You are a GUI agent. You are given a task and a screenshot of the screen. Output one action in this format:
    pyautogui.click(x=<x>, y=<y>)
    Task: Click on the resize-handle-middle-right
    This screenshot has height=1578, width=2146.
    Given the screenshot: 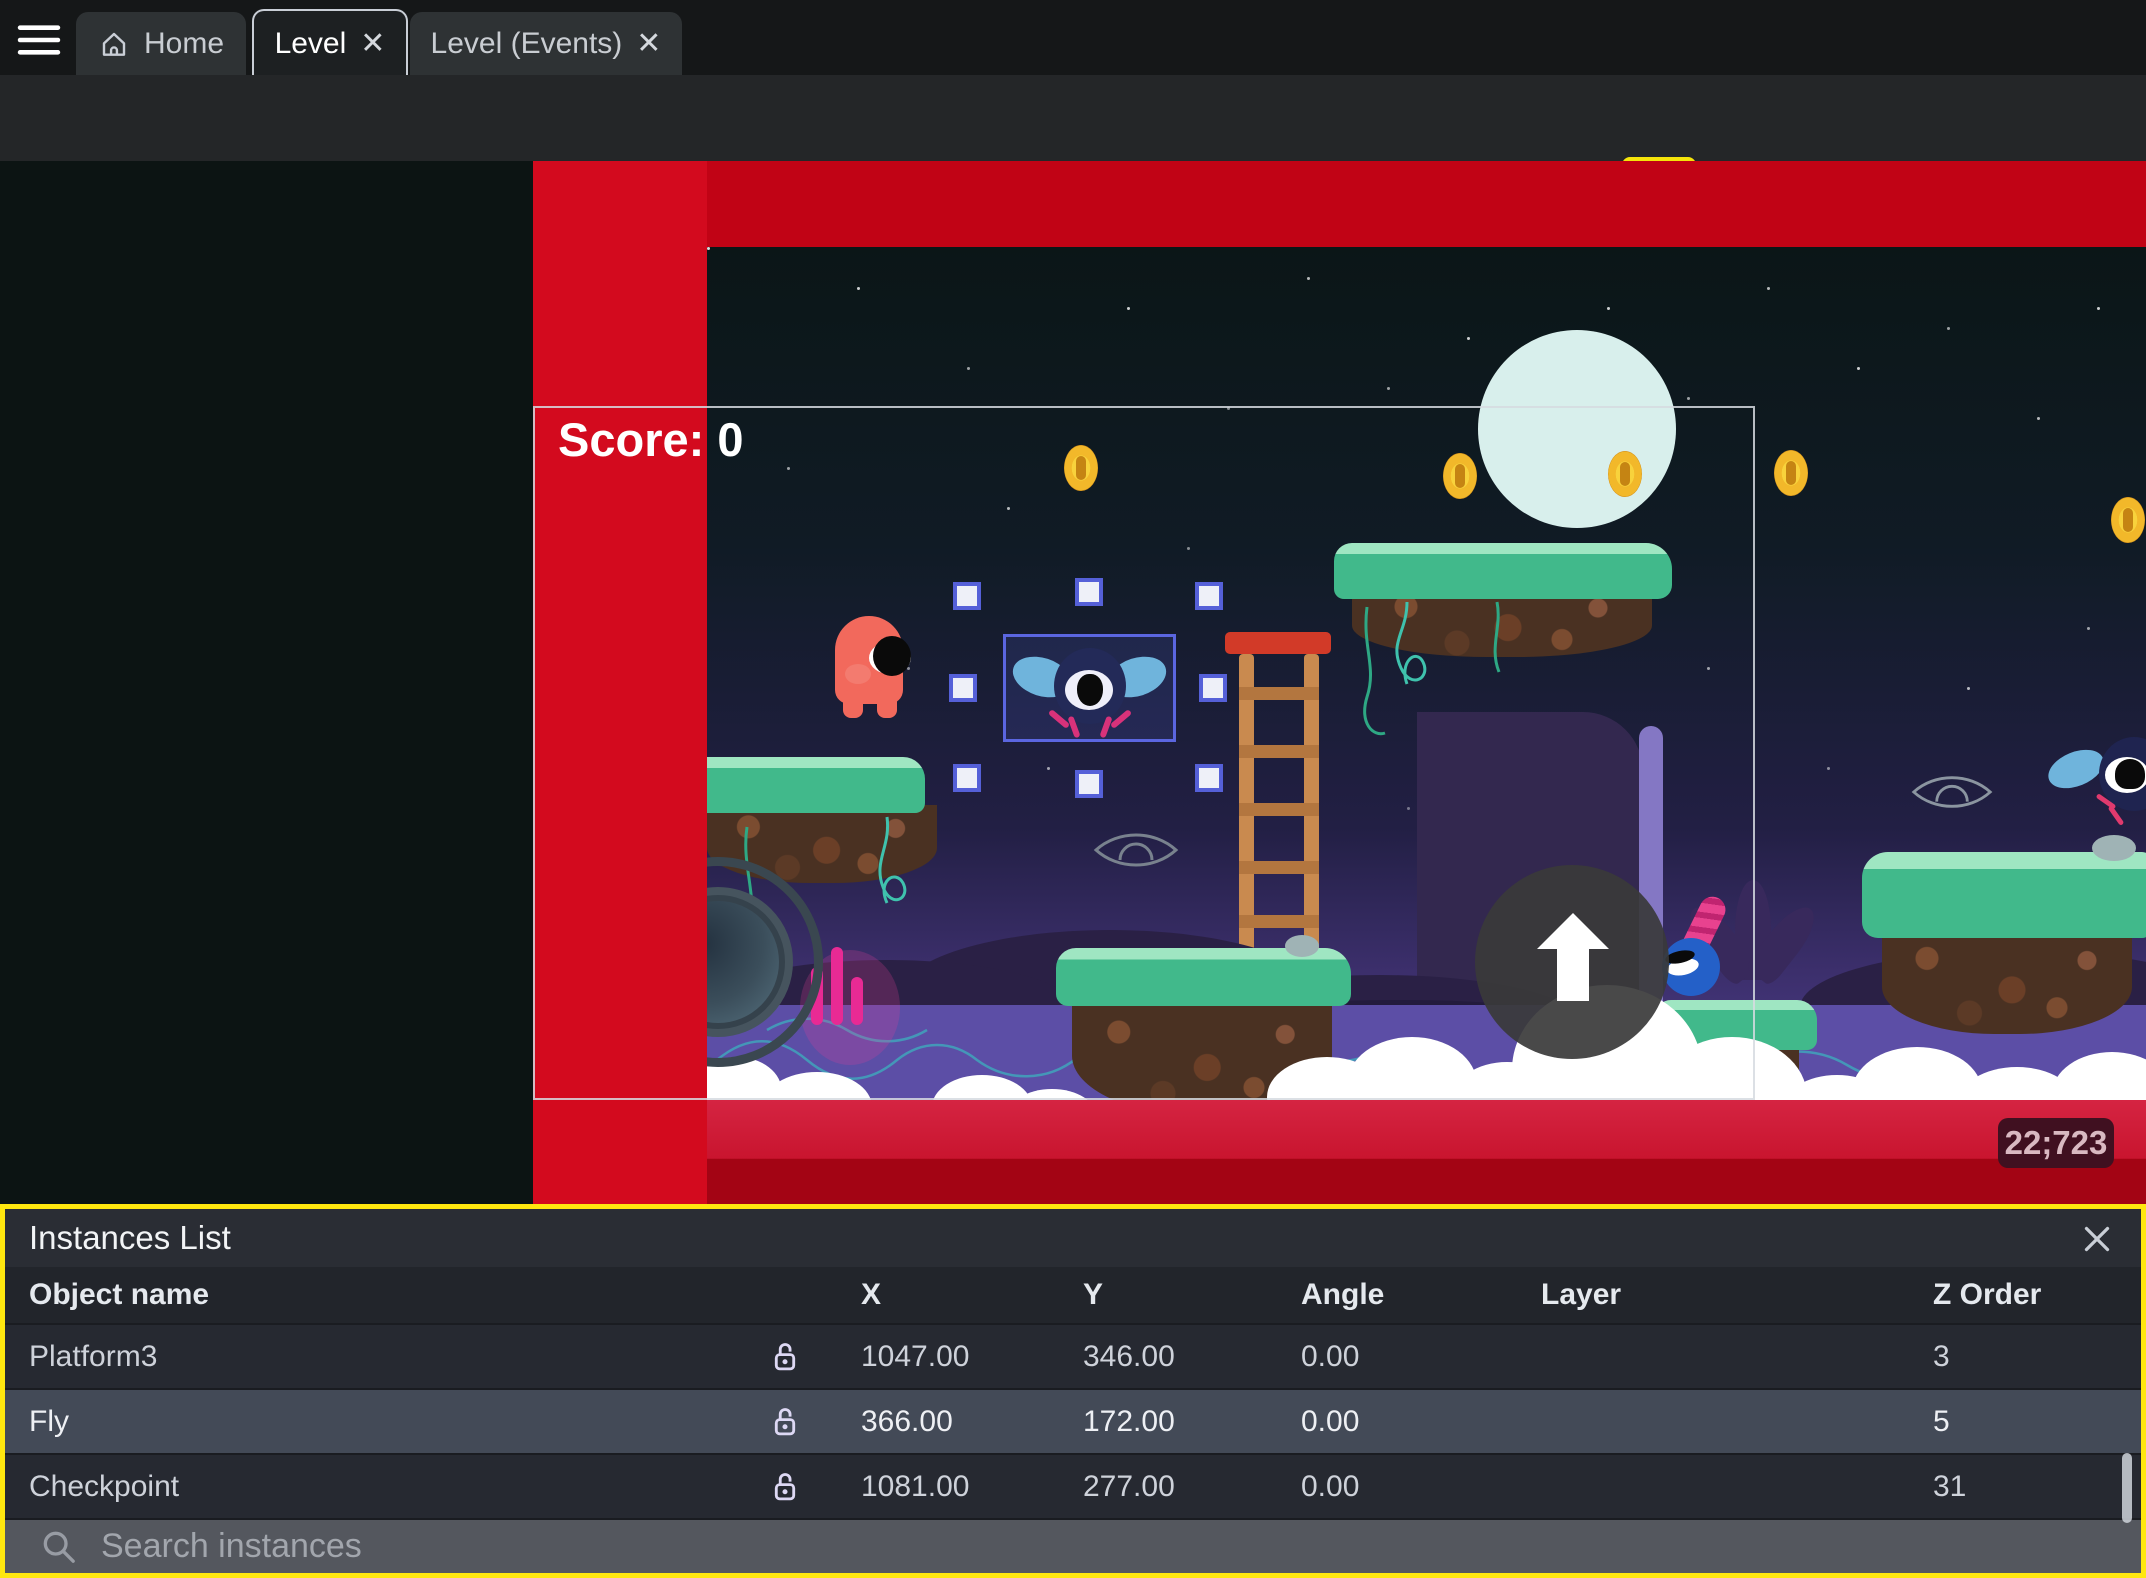 What is the action you would take?
    pyautogui.click(x=1213, y=688)
    